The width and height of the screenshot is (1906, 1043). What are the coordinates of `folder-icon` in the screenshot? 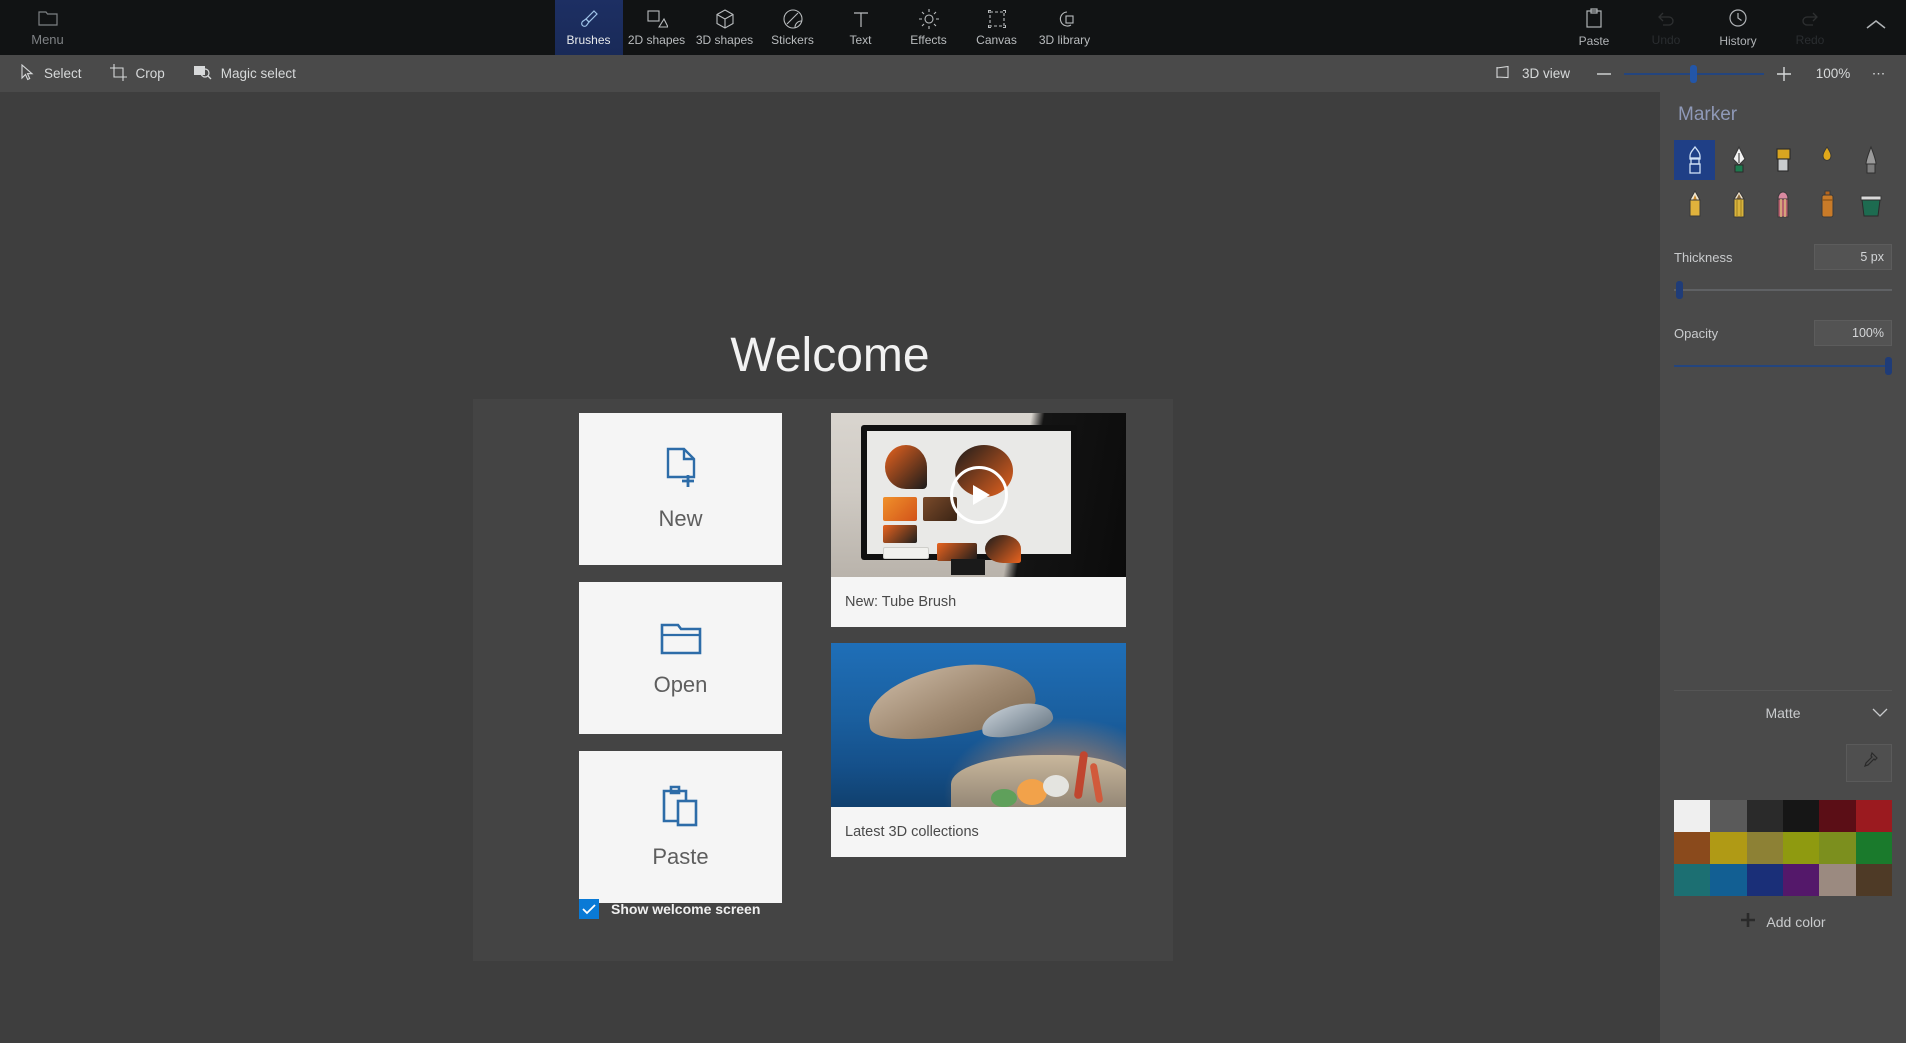 It's located at (47, 19).